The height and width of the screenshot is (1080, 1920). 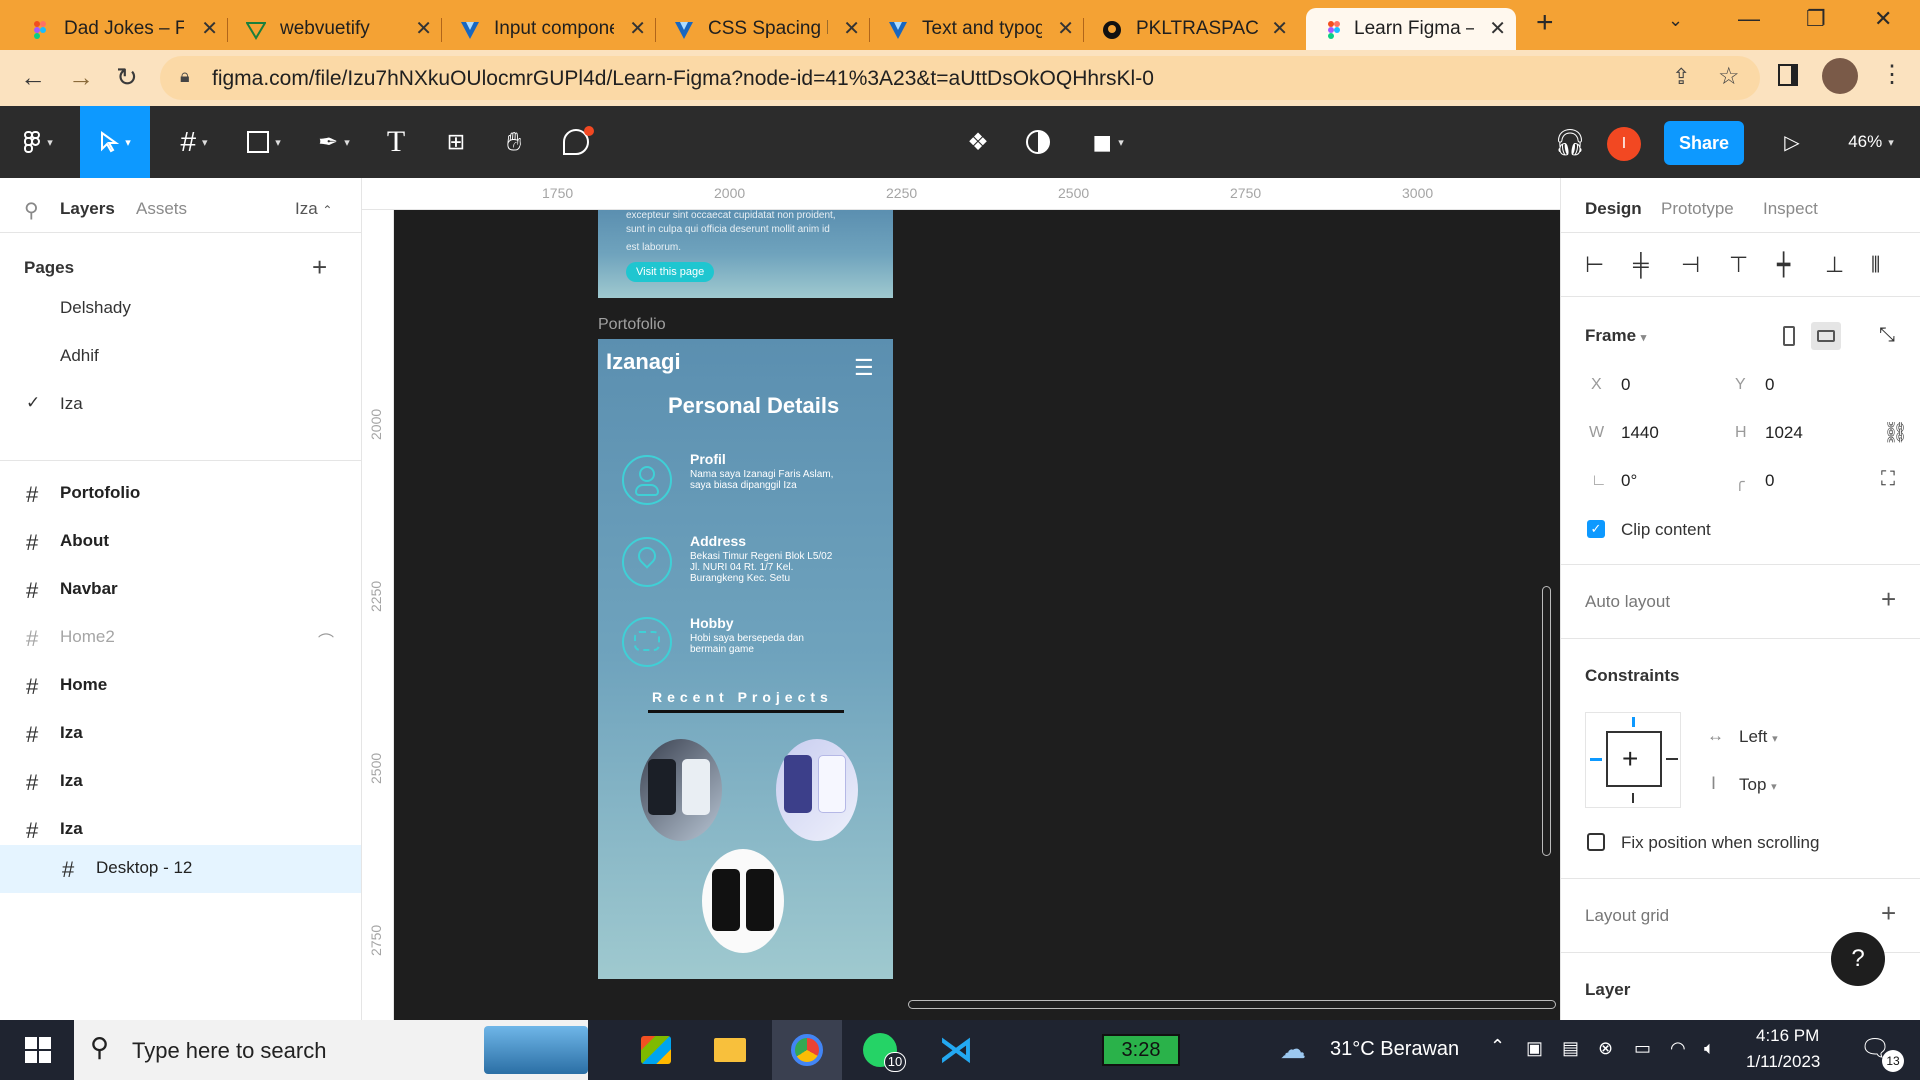 What do you see at coordinates (38, 1050) in the screenshot?
I see `windows-start-button` at bounding box center [38, 1050].